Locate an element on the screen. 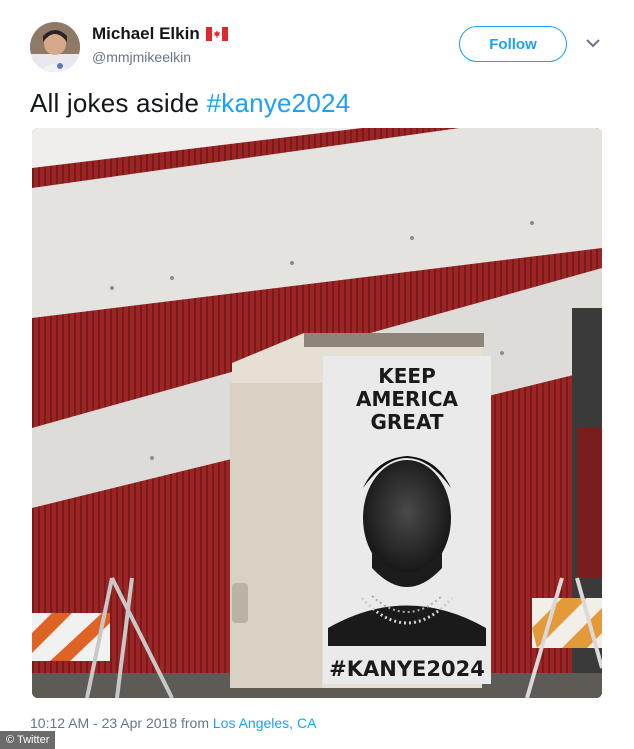  canada-flag-icon is located at coordinates (217, 36).